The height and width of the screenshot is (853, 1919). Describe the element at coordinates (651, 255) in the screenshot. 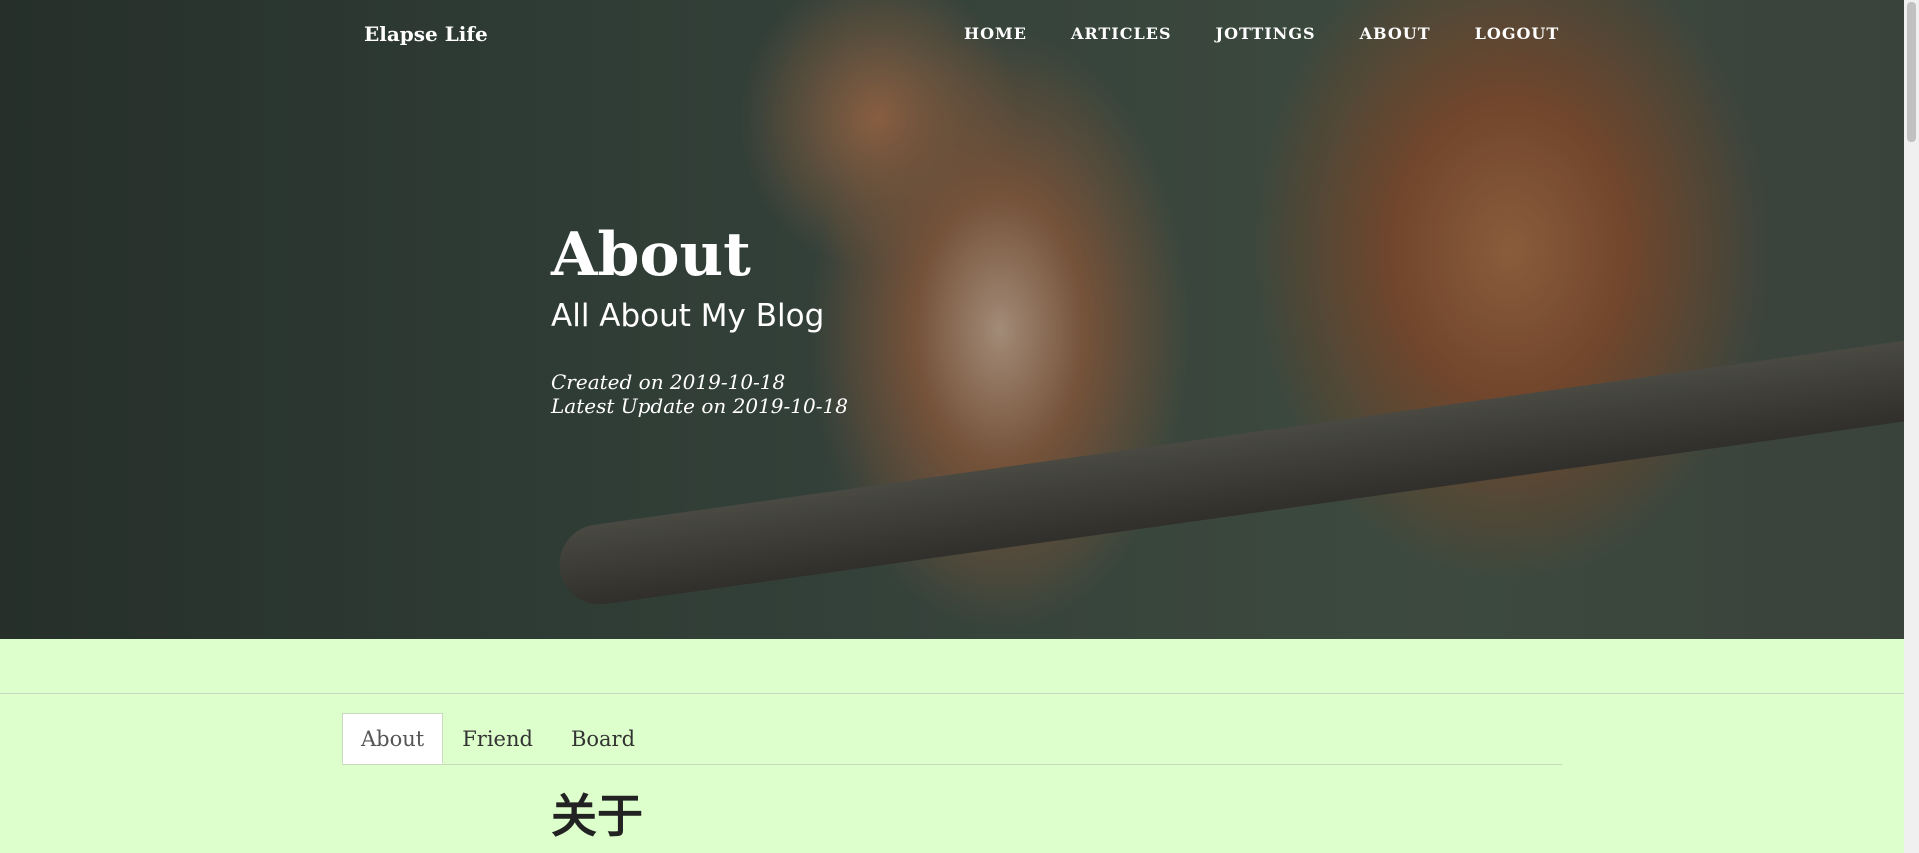

I see `page-title: About` at that location.